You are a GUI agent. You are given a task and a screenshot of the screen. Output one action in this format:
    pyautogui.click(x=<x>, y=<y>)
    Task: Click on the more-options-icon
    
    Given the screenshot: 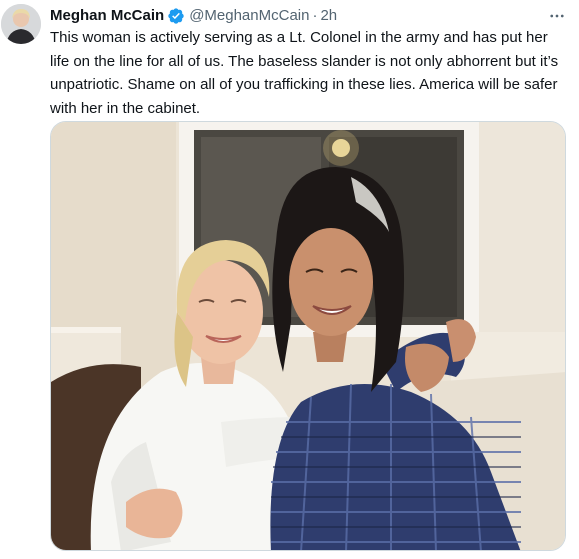 What is the action you would take?
    pyautogui.click(x=557, y=16)
    